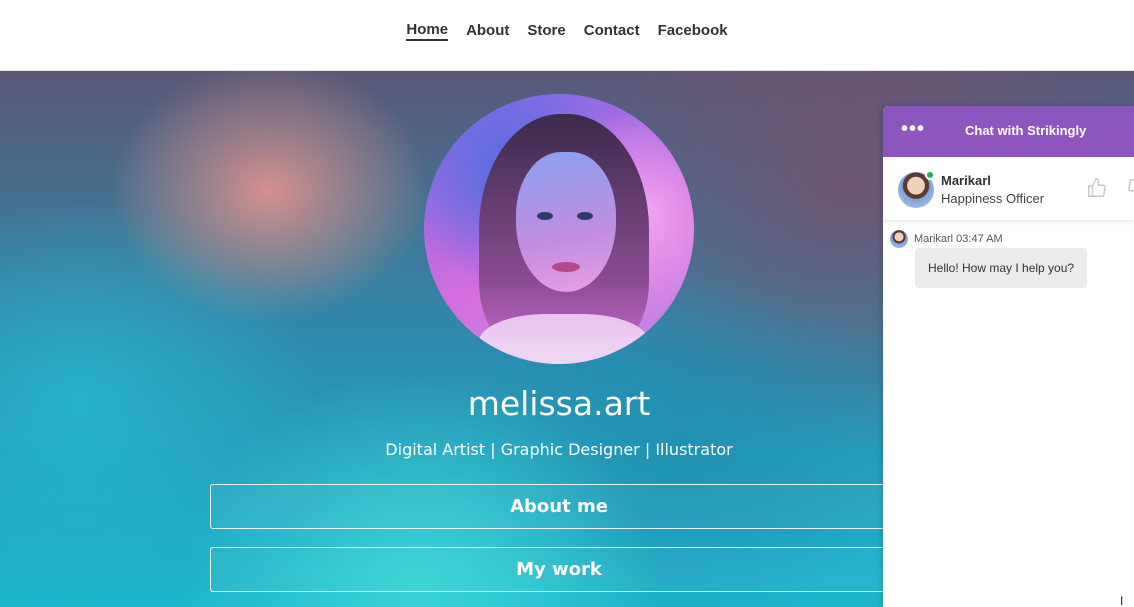 Image resolution: width=1134 pixels, height=607 pixels. I want to click on nav-link-home: Home, so click(427, 31).